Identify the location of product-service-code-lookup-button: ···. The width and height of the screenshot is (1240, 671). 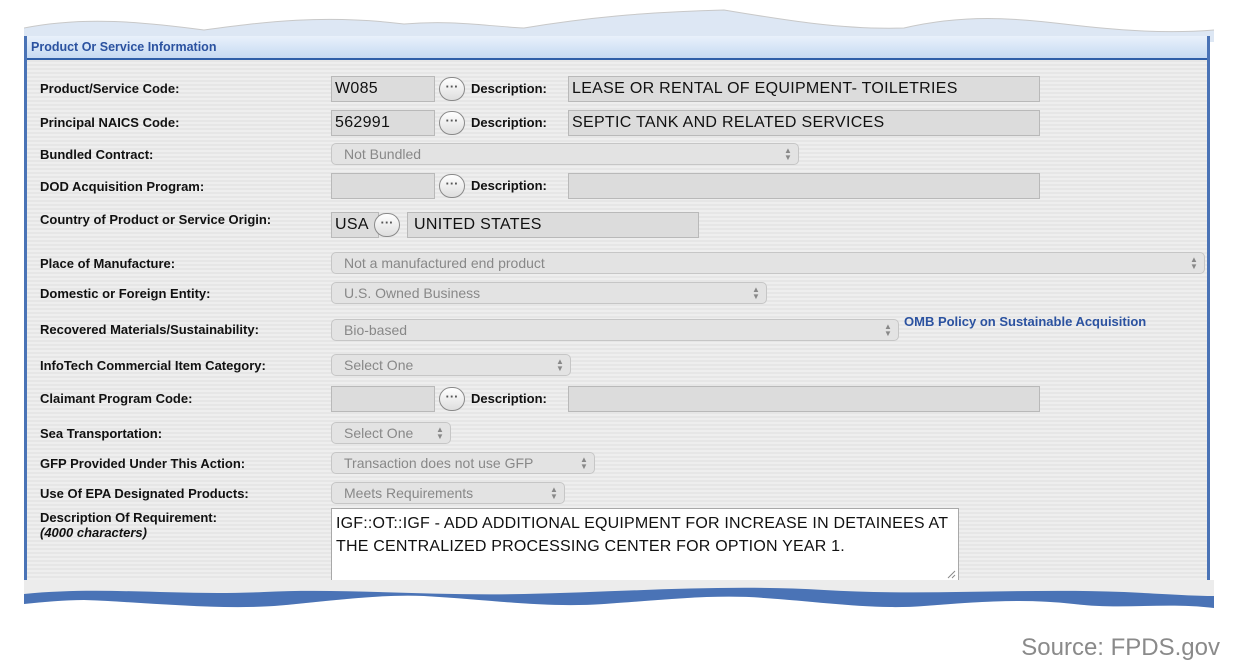
(452, 89).